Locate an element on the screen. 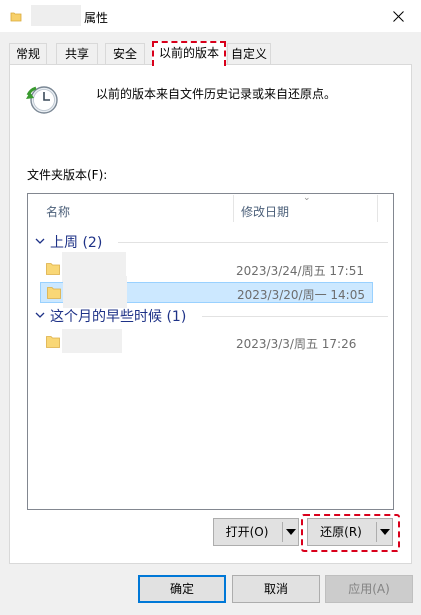 This screenshot has width=421, height=615. version-date: 2023/3/24/周五 17:51 is located at coordinates (300, 271).